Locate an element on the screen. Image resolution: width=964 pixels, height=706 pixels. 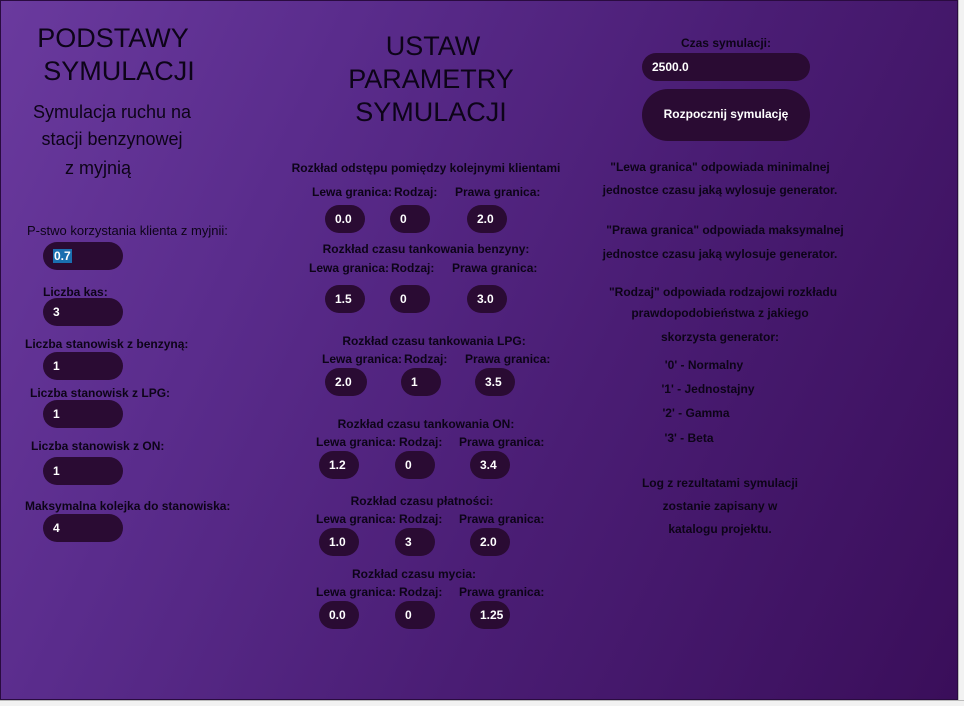
info-line: "Lewa granica" odpowiada minimalnej is located at coordinates (720, 167).